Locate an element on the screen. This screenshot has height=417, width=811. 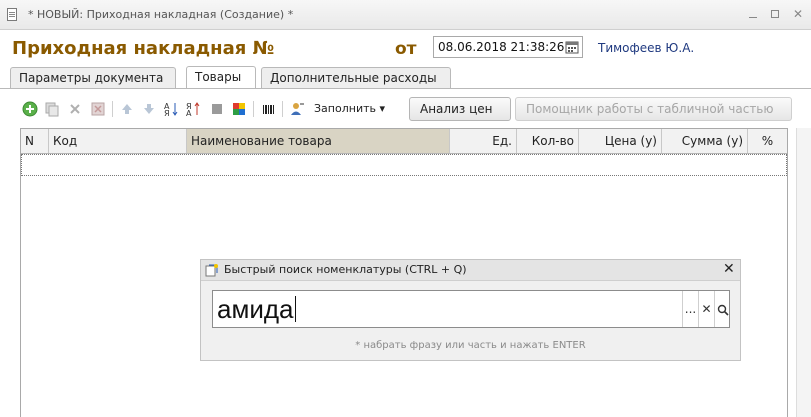
col-header-code: Код is located at coordinates (118, 141).